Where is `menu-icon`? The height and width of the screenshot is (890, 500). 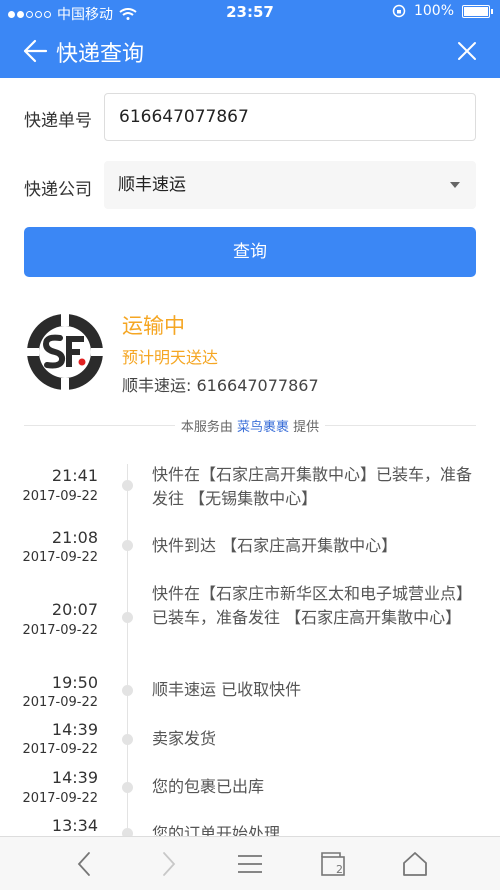 menu-icon is located at coordinates (250, 864).